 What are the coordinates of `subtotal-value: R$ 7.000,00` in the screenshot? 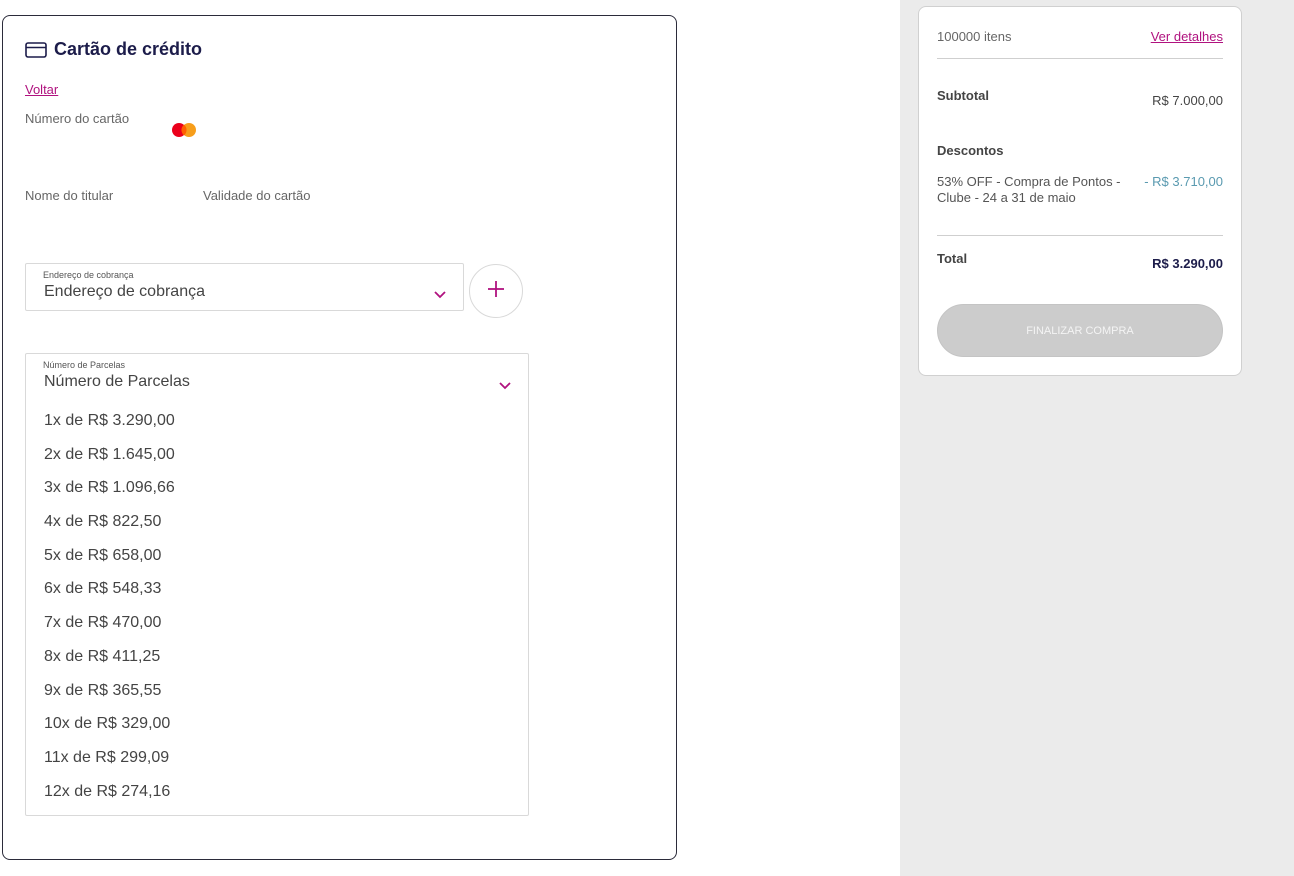 It's located at (1187, 100).